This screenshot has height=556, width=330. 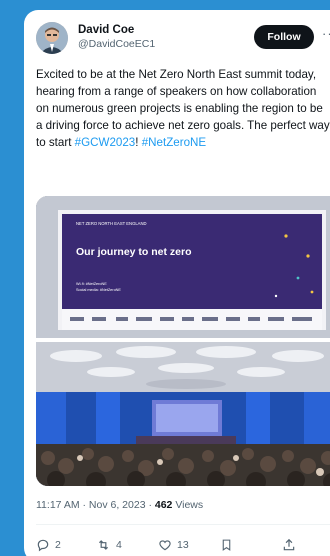 What do you see at coordinates (119, 545) in the screenshot?
I see `retweet-count: 4` at bounding box center [119, 545].